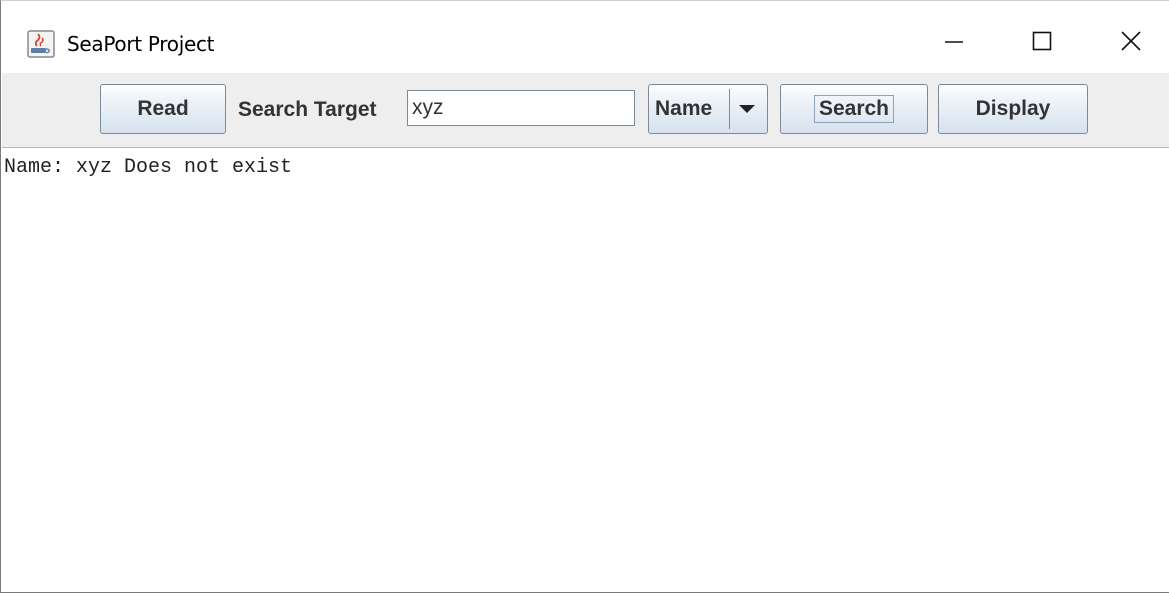 The height and width of the screenshot is (593, 1169). I want to click on close-button, so click(1131, 43).